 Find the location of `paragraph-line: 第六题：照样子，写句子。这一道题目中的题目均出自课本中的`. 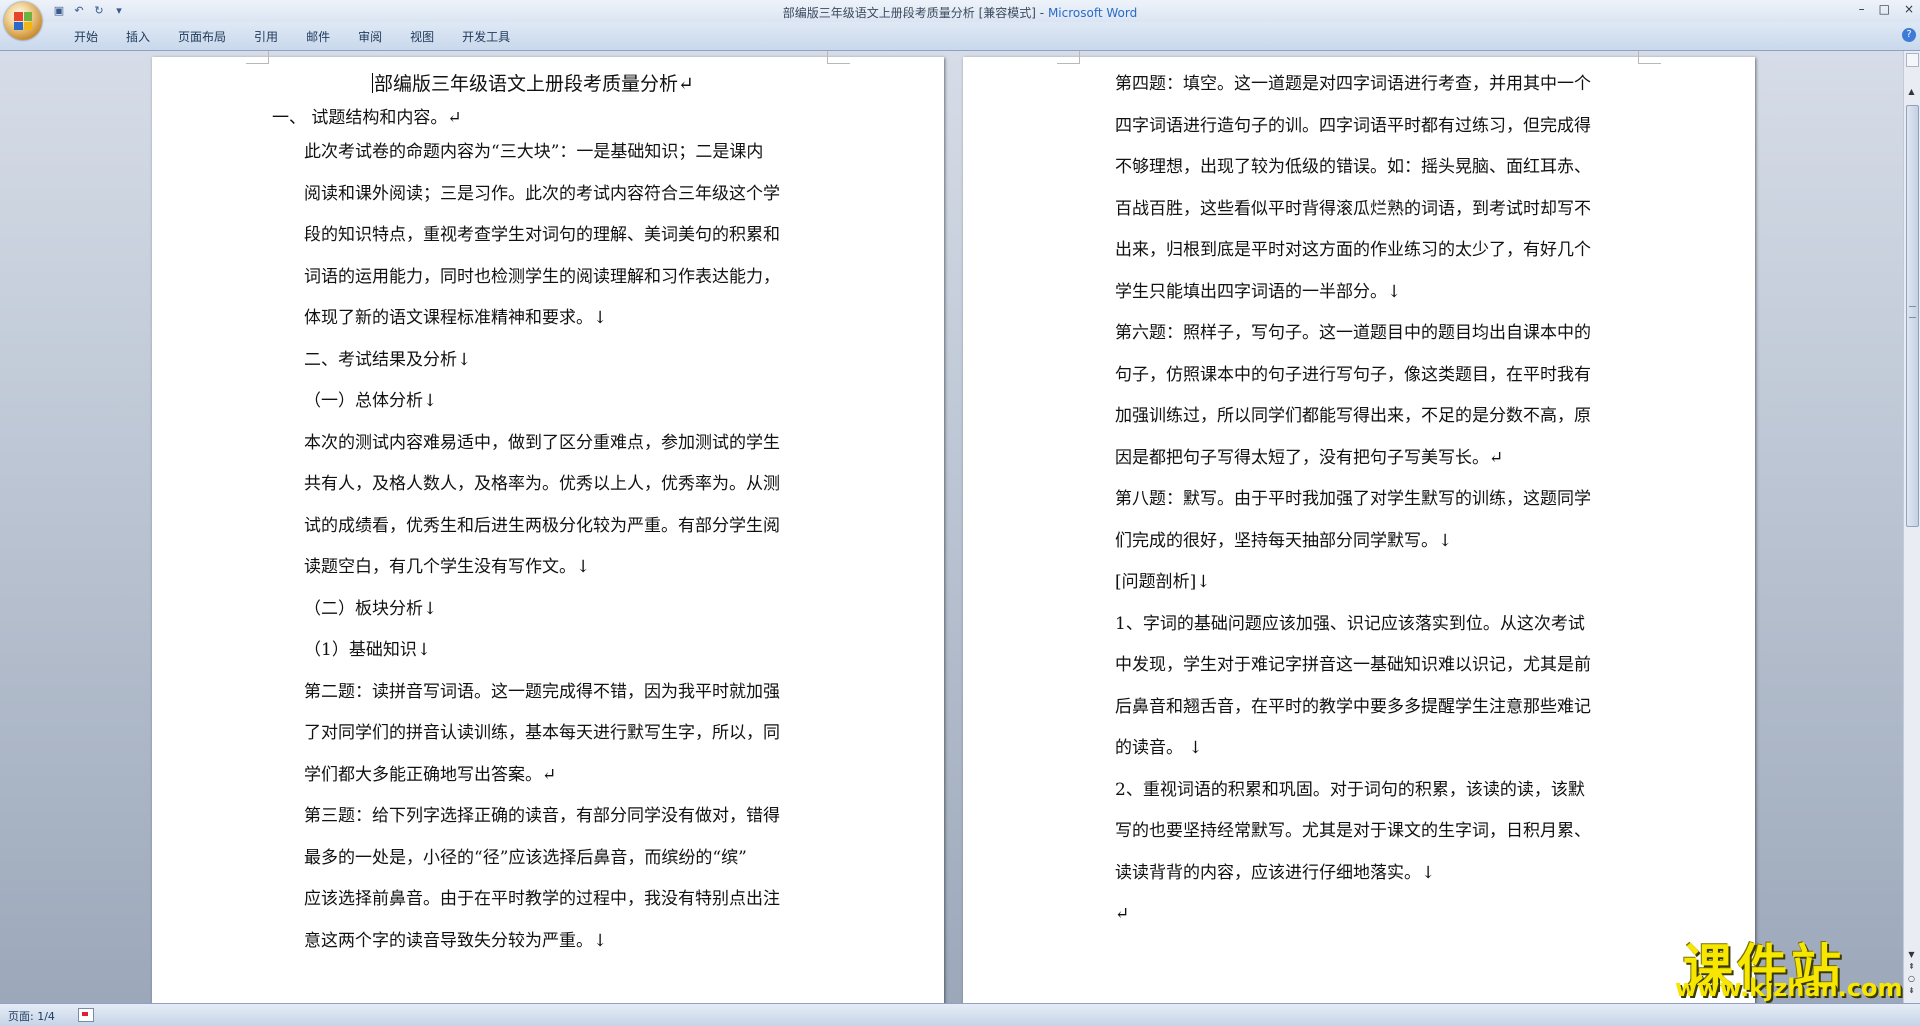

paragraph-line: 第六题：照样子，写句子。这一道题目中的题目均出自课本中的 is located at coordinates (1353, 333).